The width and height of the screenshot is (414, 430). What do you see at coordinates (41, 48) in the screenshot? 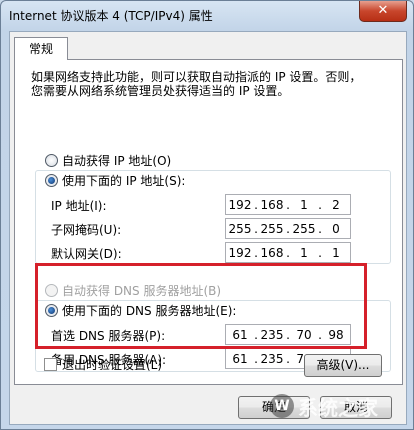
I see `tab-general: 常规` at bounding box center [41, 48].